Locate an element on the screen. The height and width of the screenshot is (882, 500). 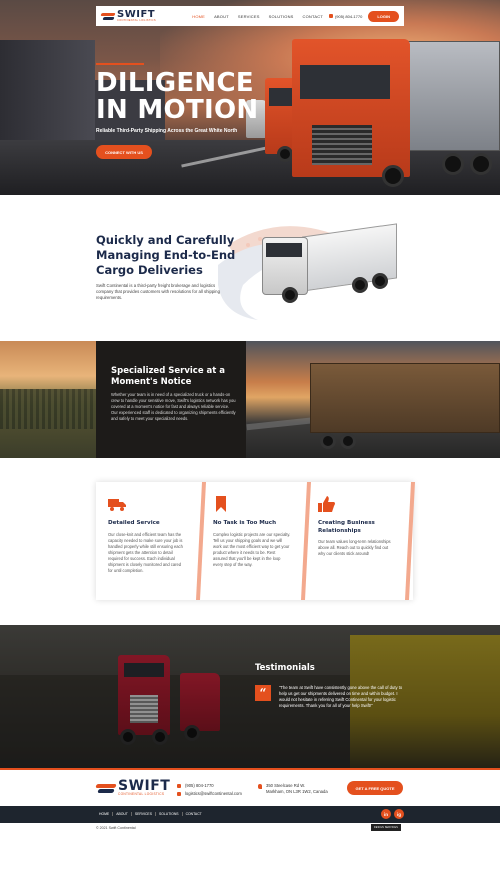
nav-link-solutions: SOLUTIONS is located at coordinates (281, 16).